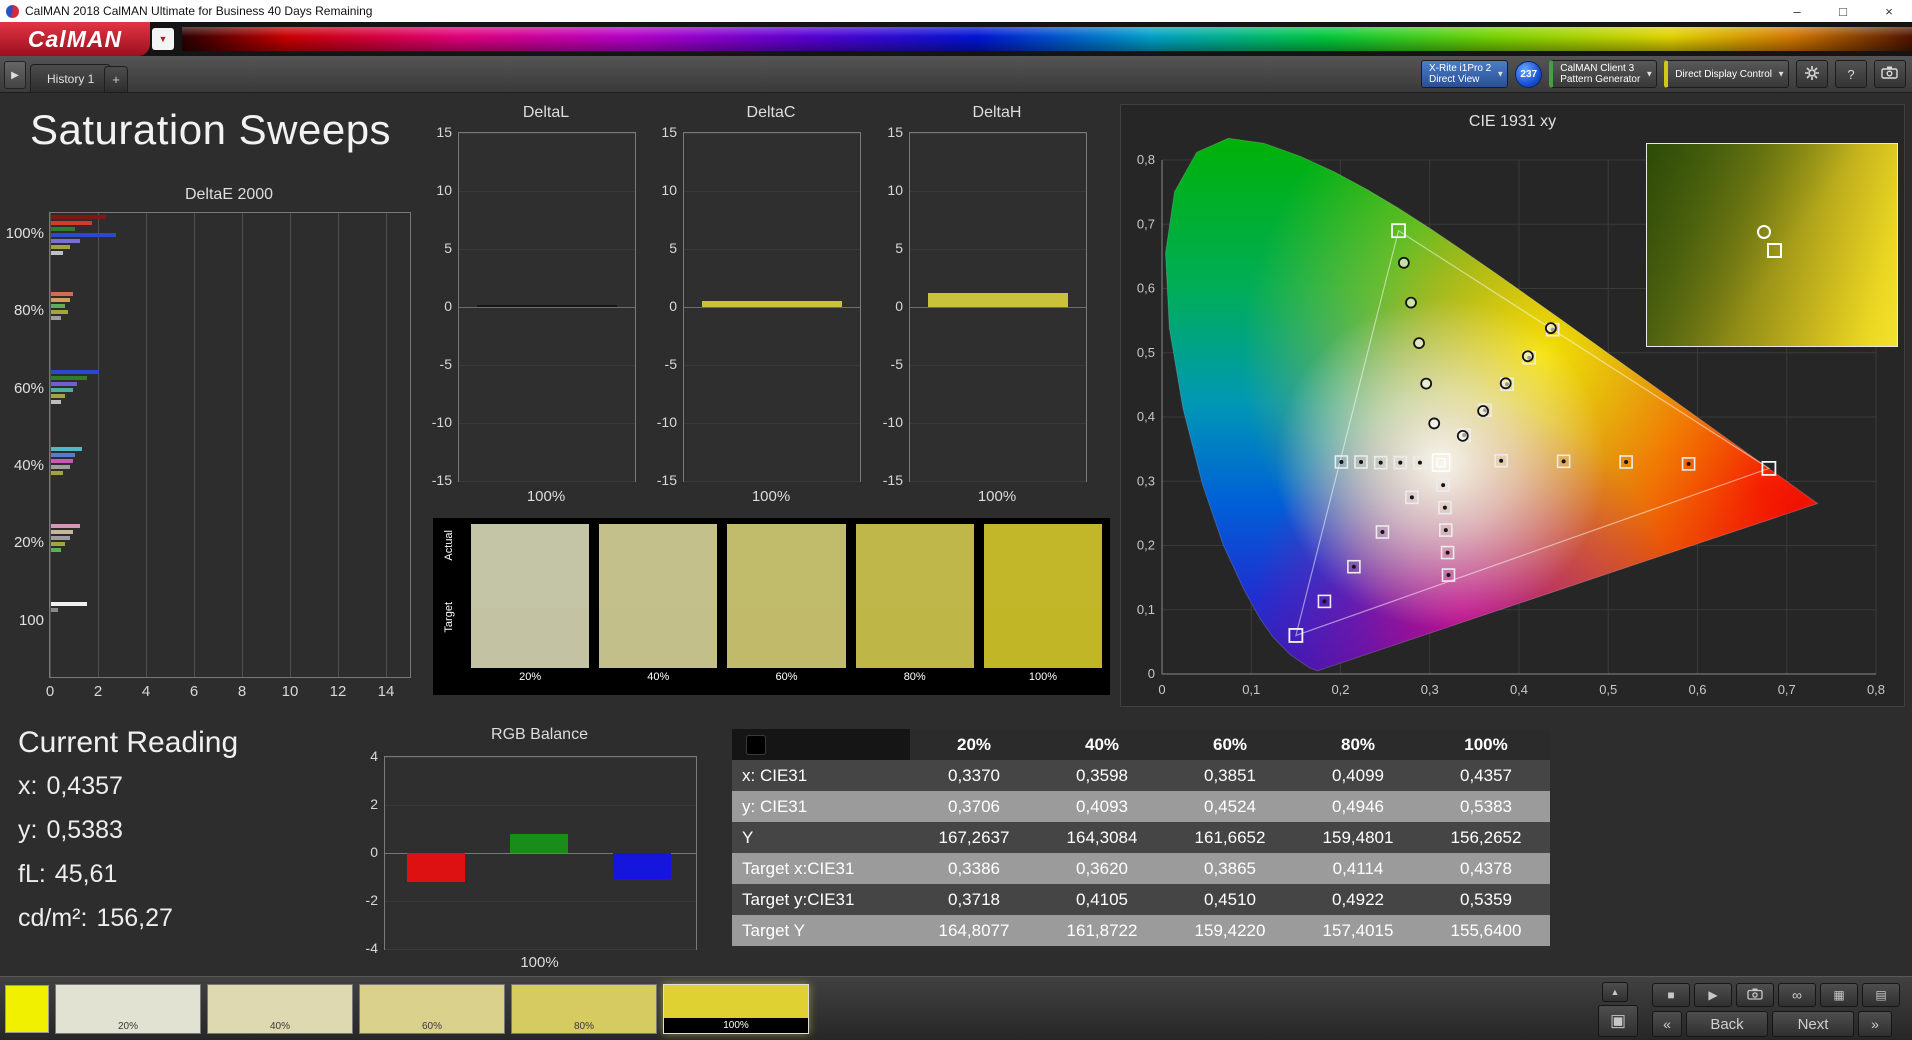 The height and width of the screenshot is (1040, 1912). What do you see at coordinates (786, 677) in the screenshot?
I see `swatch-label: 60%` at bounding box center [786, 677].